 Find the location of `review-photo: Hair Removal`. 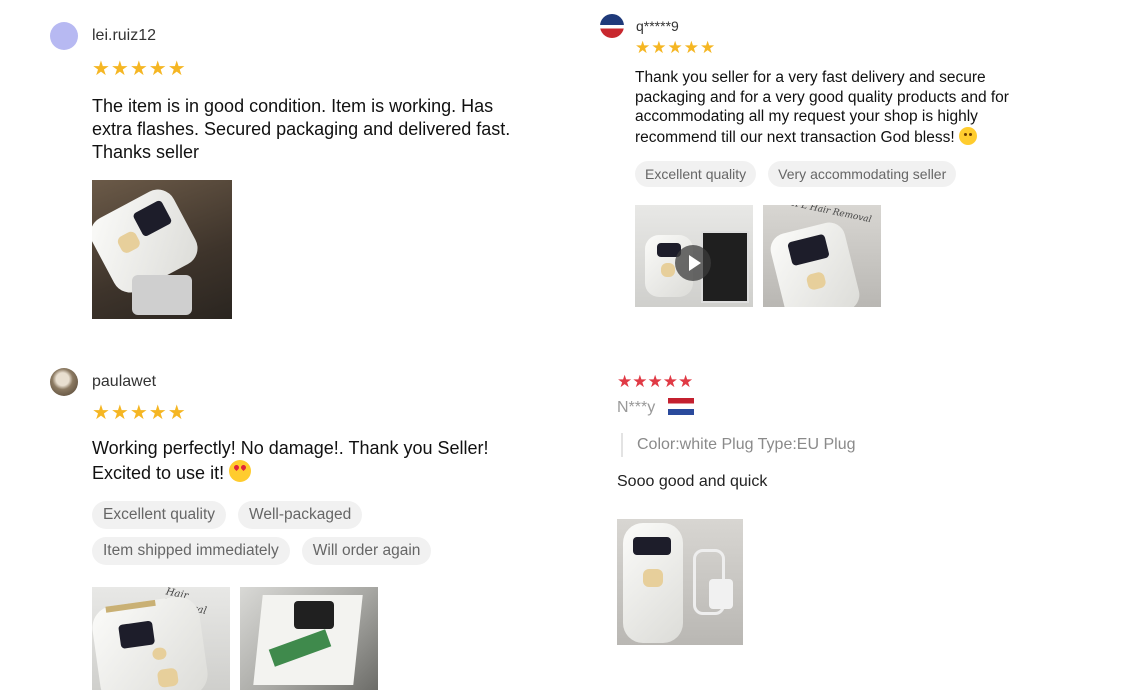

review-photo: Hair Removal is located at coordinates (161, 638).